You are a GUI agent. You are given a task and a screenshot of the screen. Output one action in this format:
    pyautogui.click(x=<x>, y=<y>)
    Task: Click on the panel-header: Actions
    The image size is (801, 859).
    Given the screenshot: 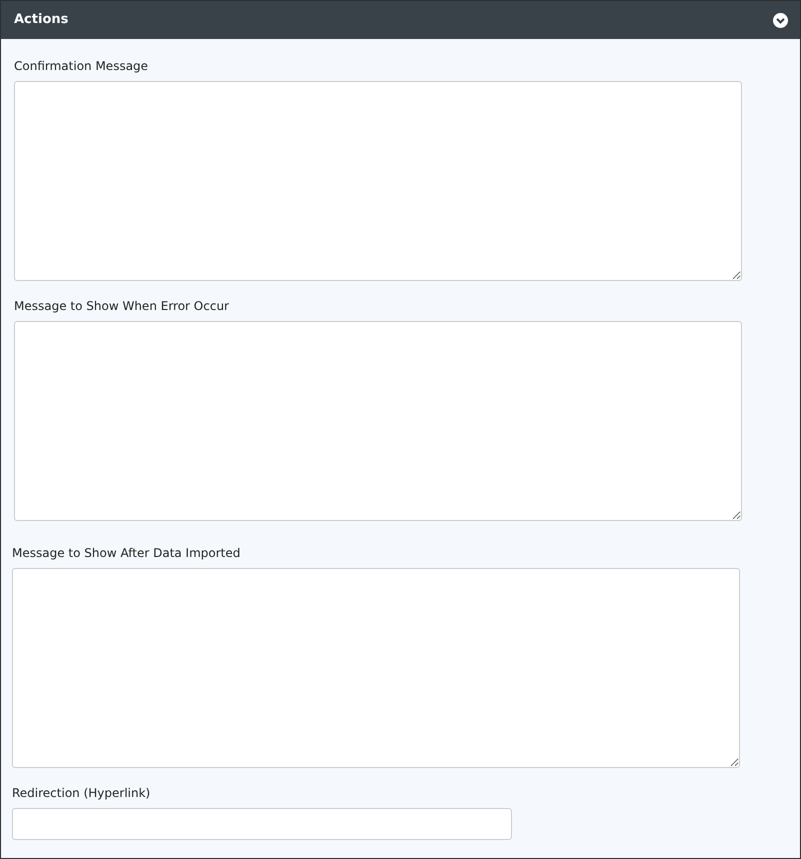 What is the action you would take?
    pyautogui.click(x=400, y=20)
    